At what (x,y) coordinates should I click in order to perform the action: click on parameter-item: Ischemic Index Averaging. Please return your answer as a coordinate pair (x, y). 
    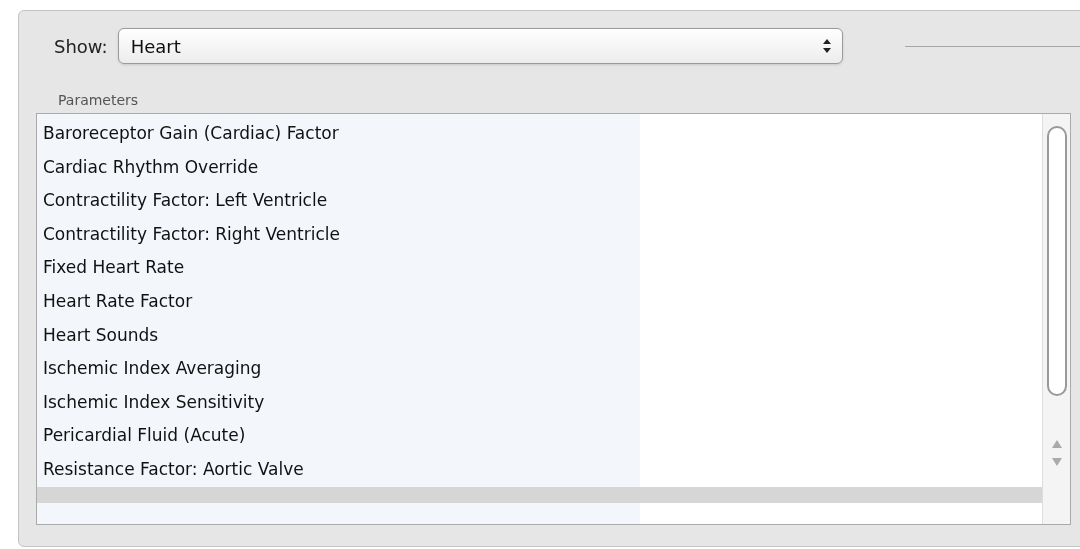
    Looking at the image, I should click on (539, 369).